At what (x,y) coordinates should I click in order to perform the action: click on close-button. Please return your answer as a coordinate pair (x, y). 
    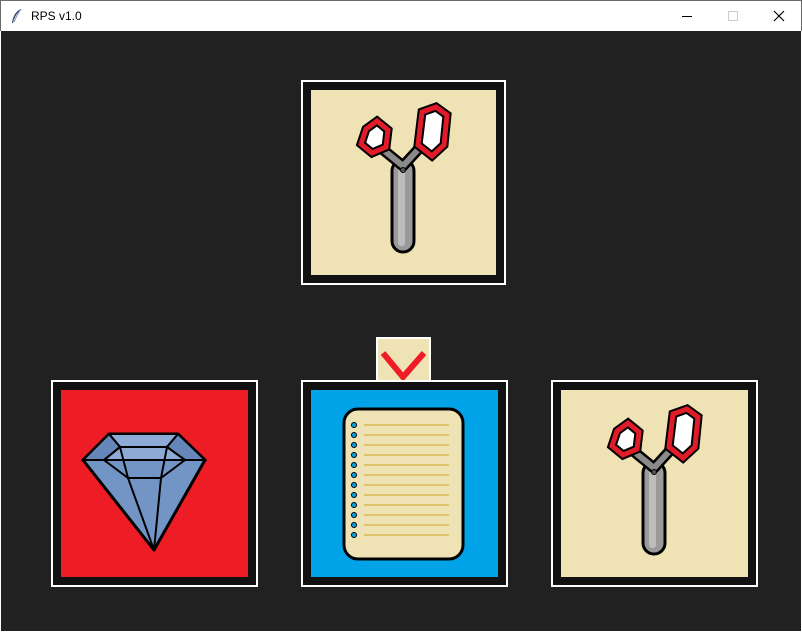
    Looking at the image, I should click on (779, 16).